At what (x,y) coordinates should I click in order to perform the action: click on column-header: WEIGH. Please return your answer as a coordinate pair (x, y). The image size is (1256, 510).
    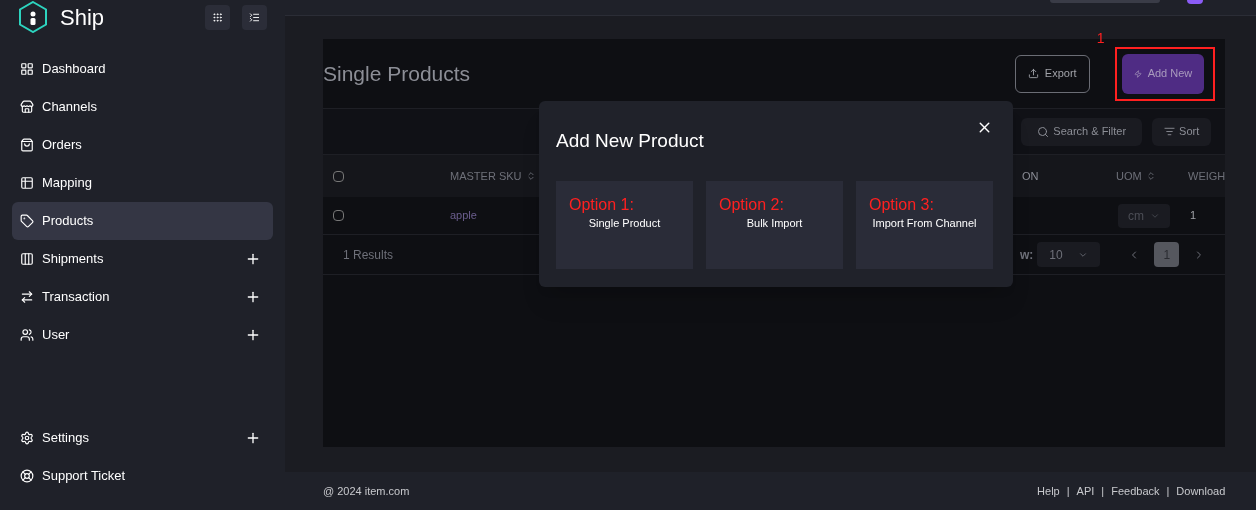
    Looking at the image, I should click on (1207, 176).